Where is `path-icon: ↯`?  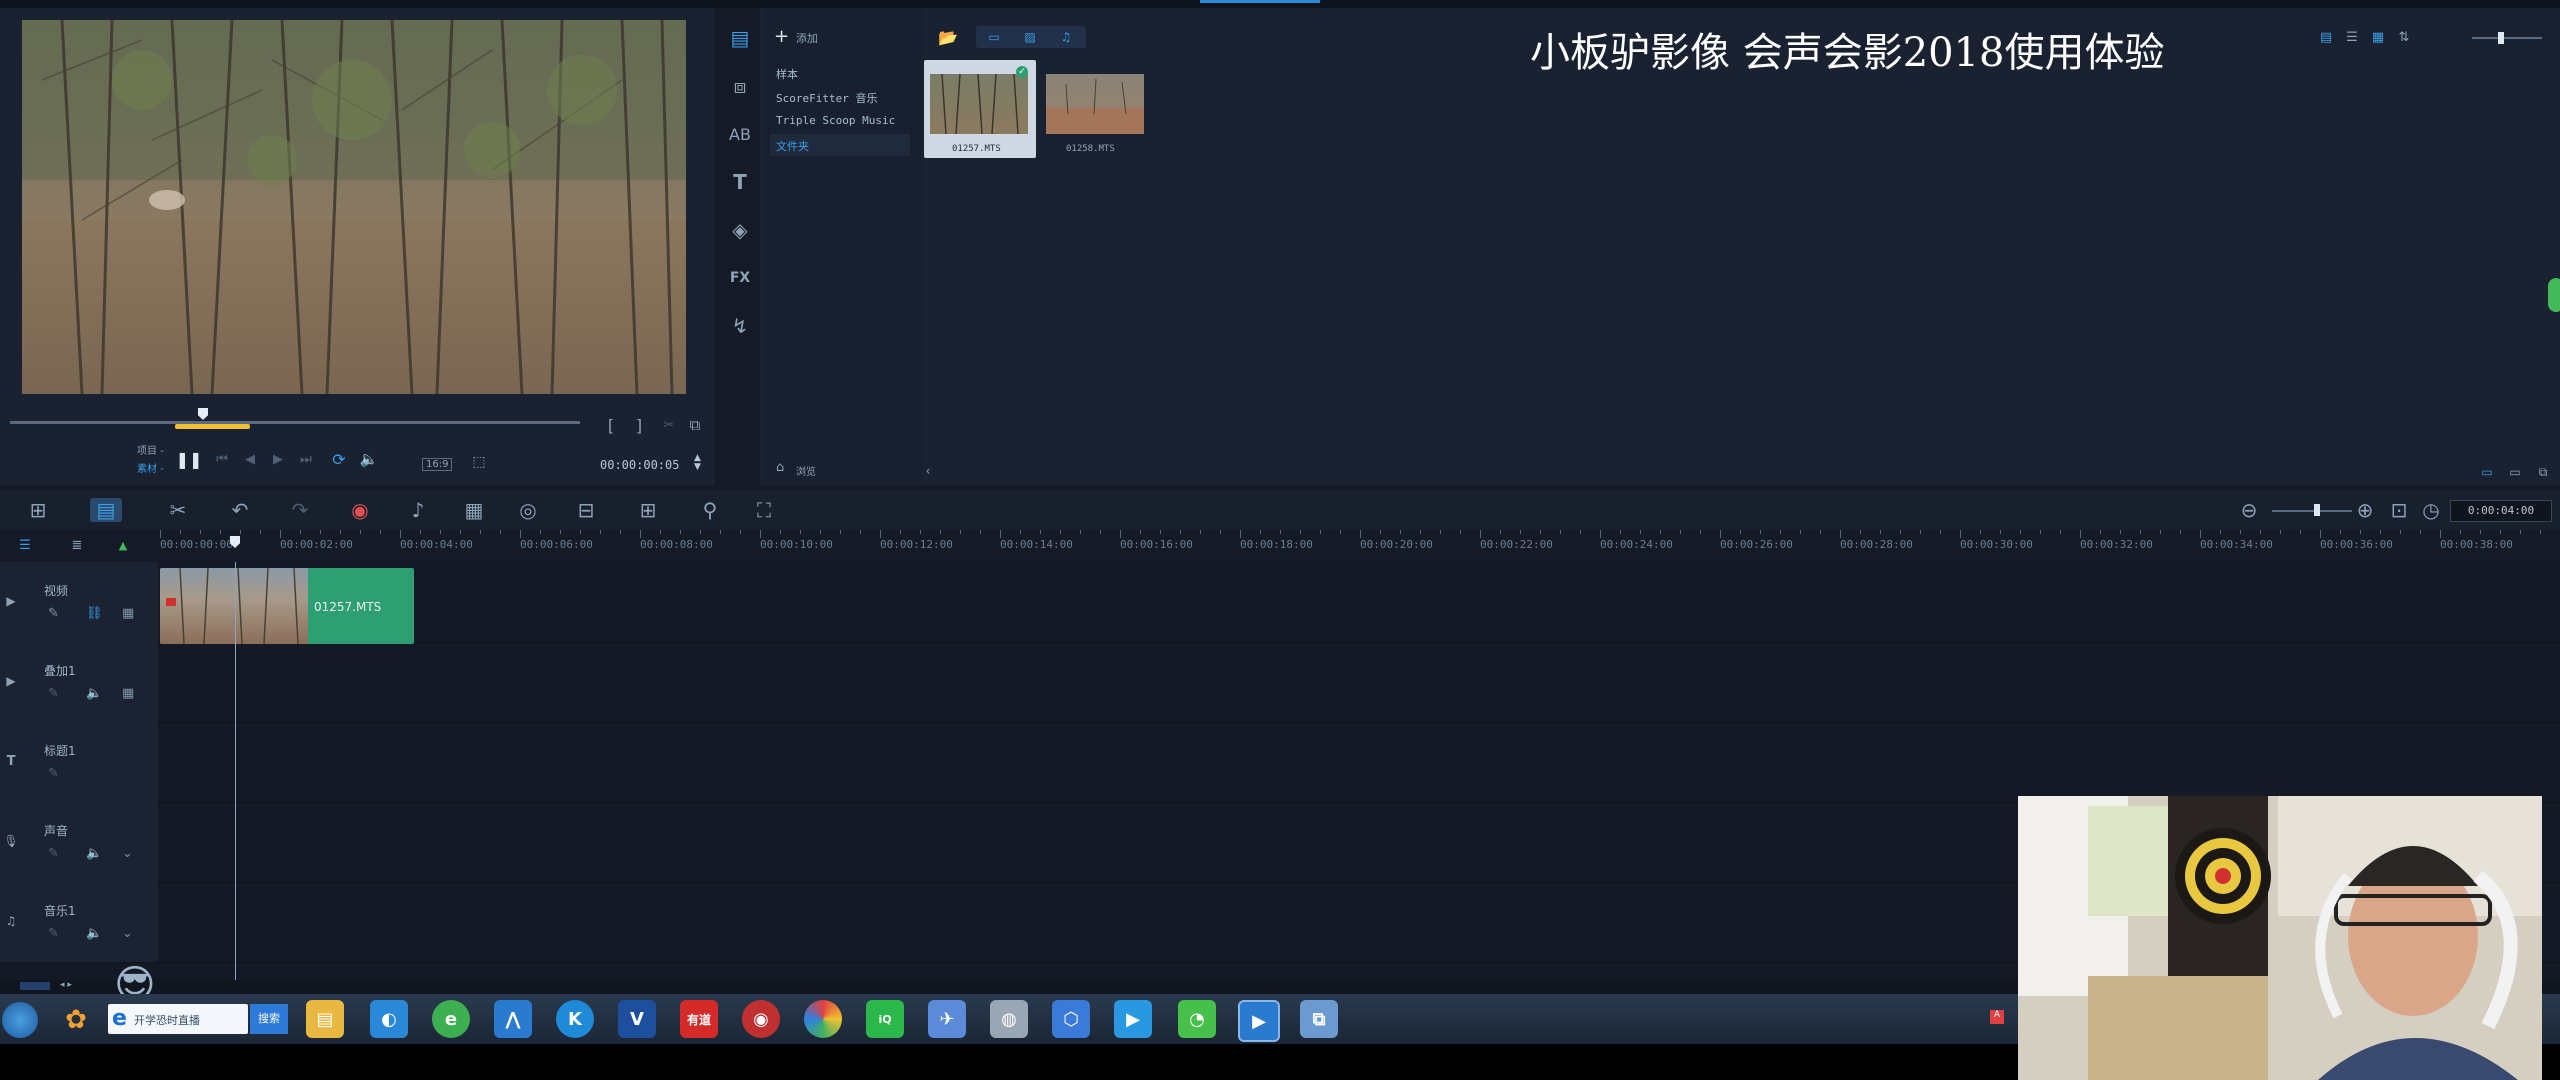 path-icon: ↯ is located at coordinates (740, 326).